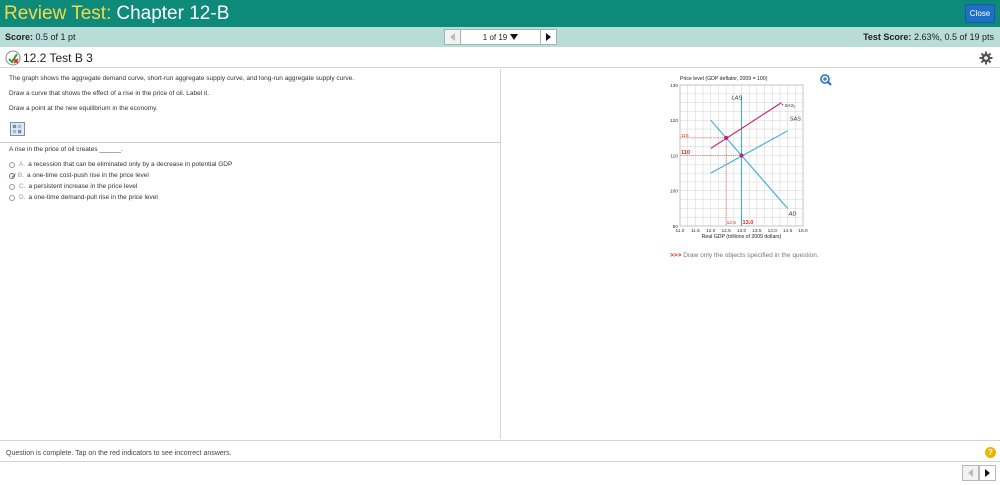 The image size is (1000, 485). I want to click on annotation-label: 13.0, so click(748, 223).